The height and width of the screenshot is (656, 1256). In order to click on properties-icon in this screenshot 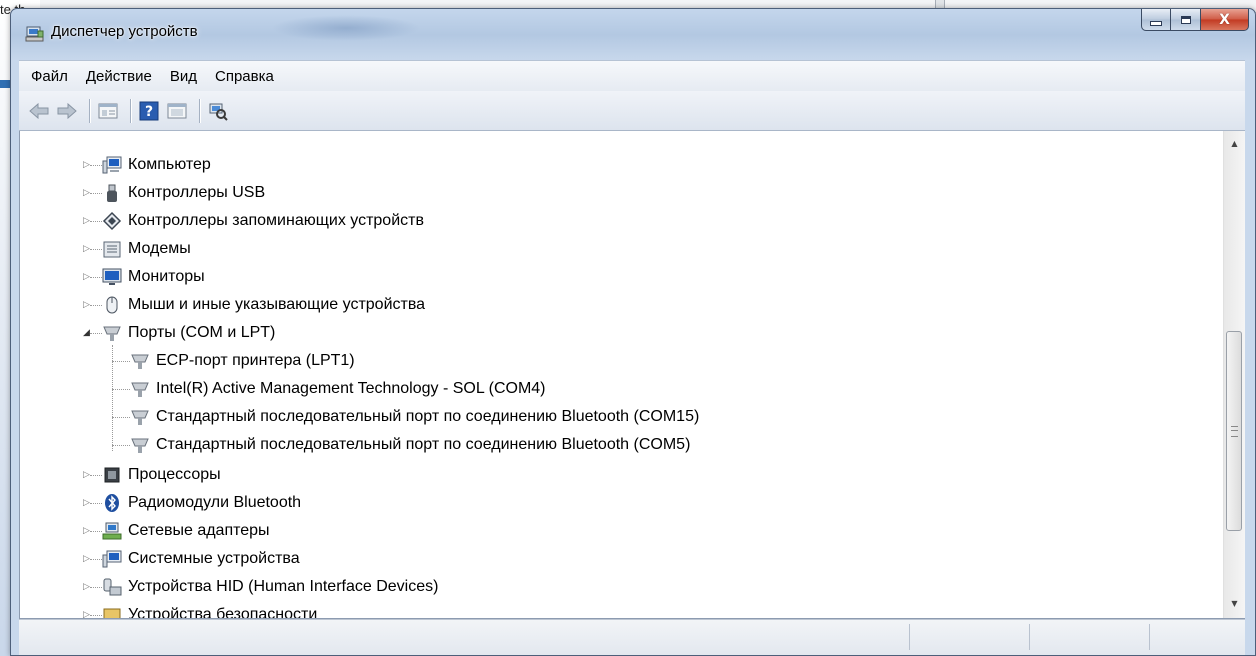, I will do `click(108, 110)`.